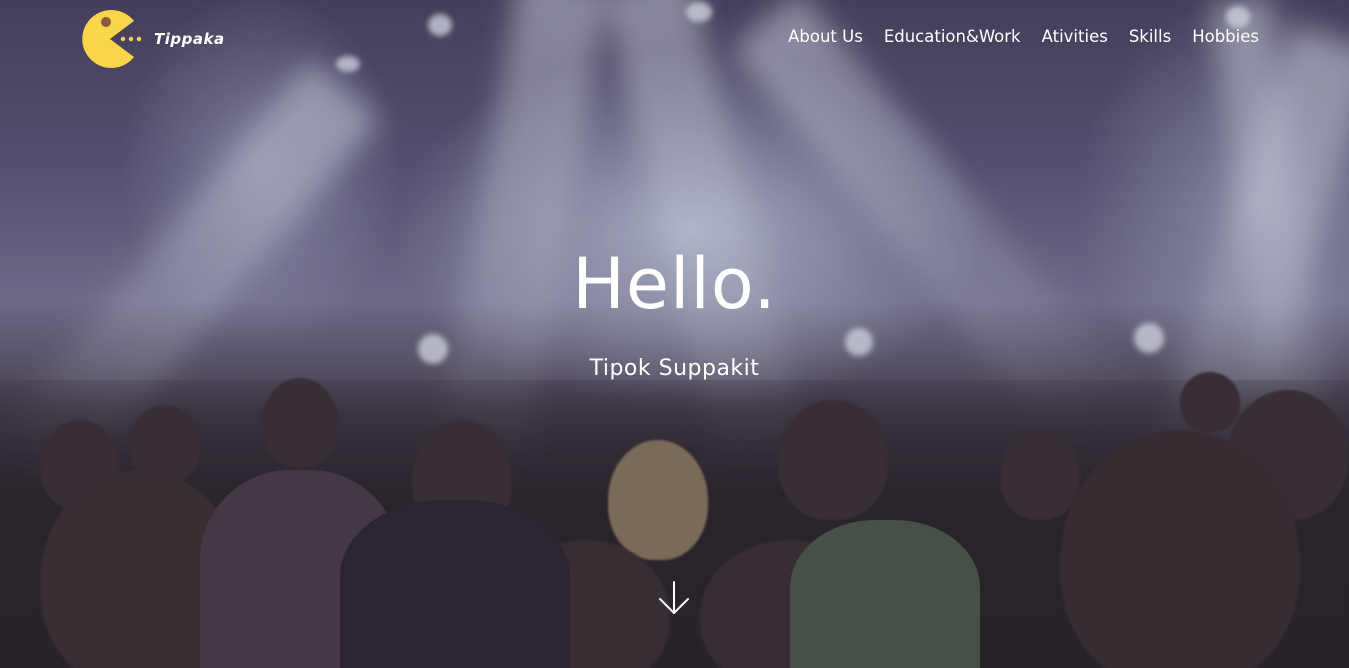 This screenshot has width=1349, height=668. I want to click on nav-education-work: Education&Work, so click(952, 36).